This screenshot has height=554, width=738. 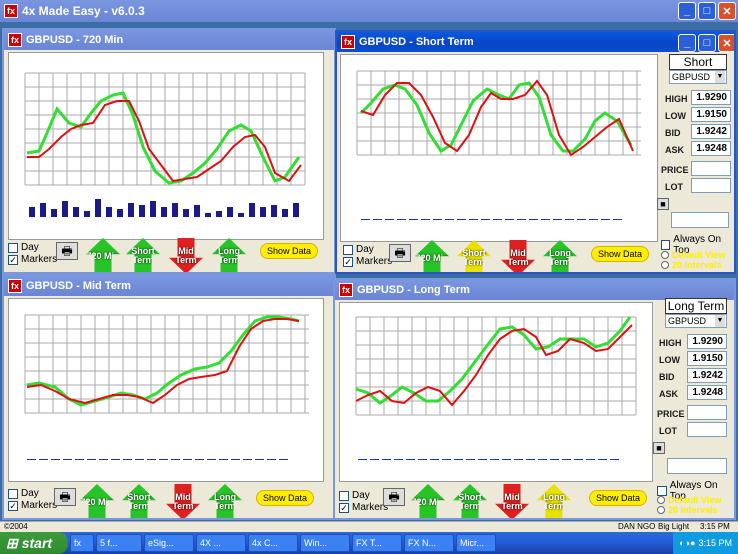 What do you see at coordinates (16, 526) in the screenshot?
I see `copyright-text: ©2004` at bounding box center [16, 526].